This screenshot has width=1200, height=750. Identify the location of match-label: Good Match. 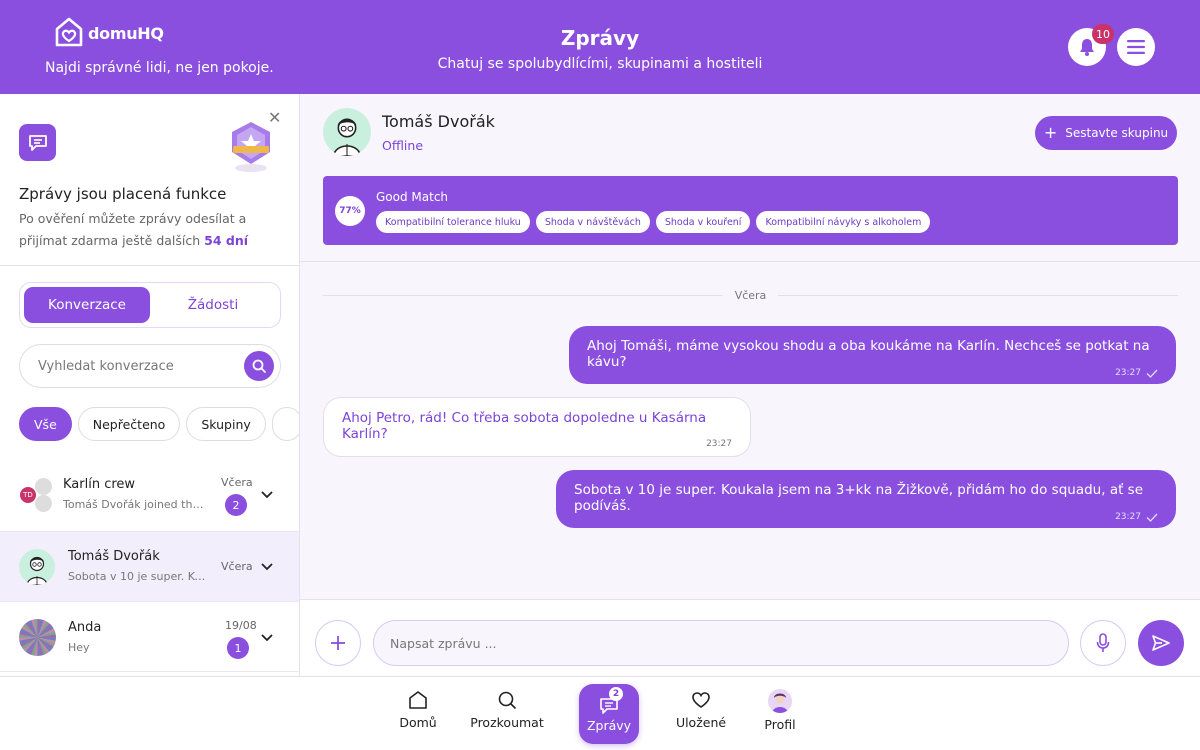
(412, 197).